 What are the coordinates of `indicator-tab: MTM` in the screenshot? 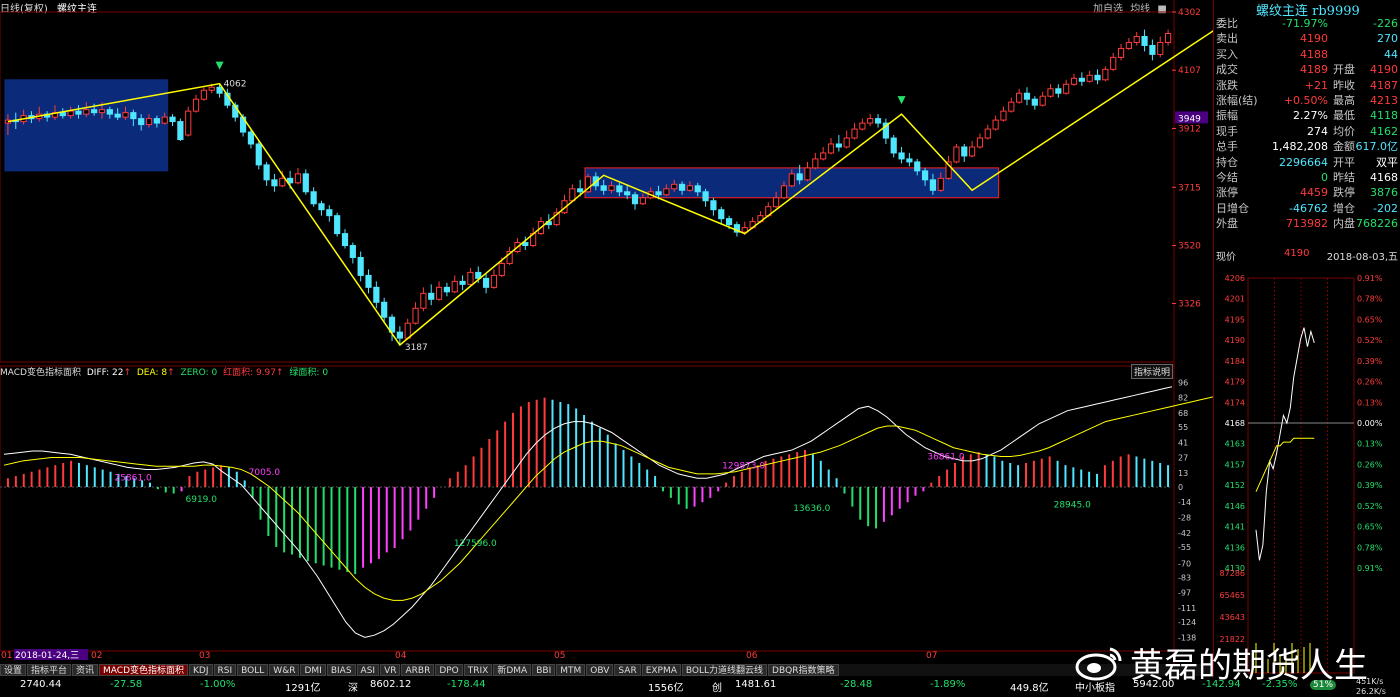 It's located at (571, 670).